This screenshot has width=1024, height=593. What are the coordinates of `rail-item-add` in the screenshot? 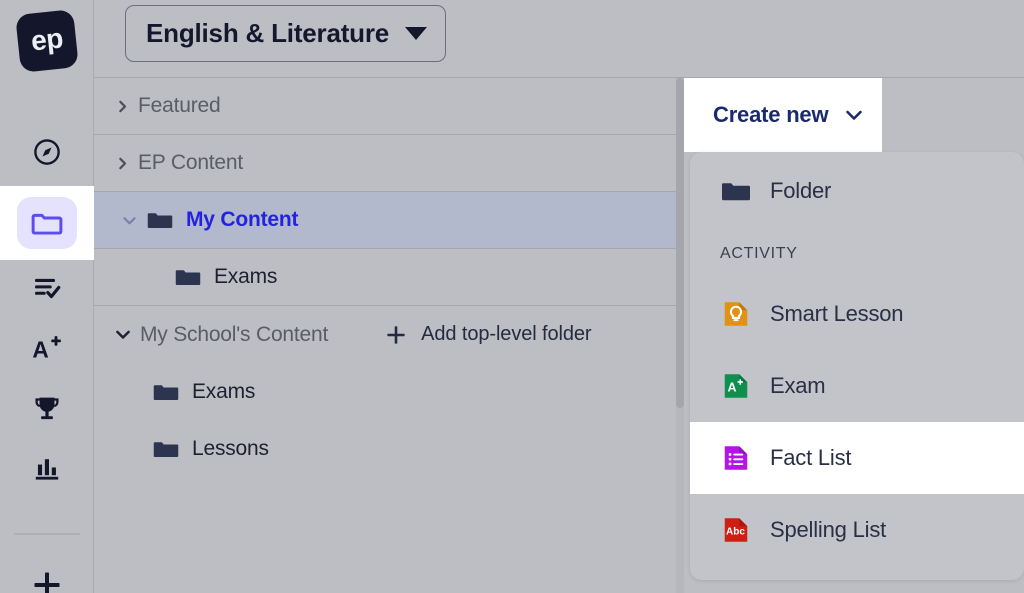 It's located at (47, 581).